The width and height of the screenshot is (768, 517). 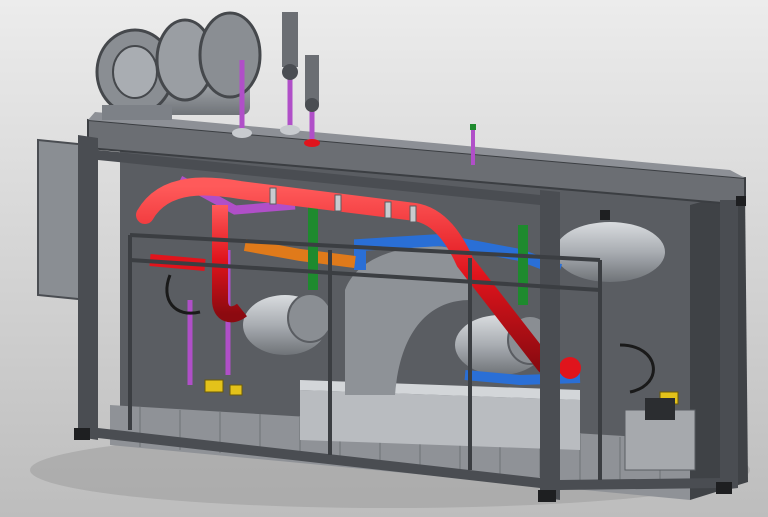 What do you see at coordinates (610, 252) in the screenshot?
I see `right-silencer-body` at bounding box center [610, 252].